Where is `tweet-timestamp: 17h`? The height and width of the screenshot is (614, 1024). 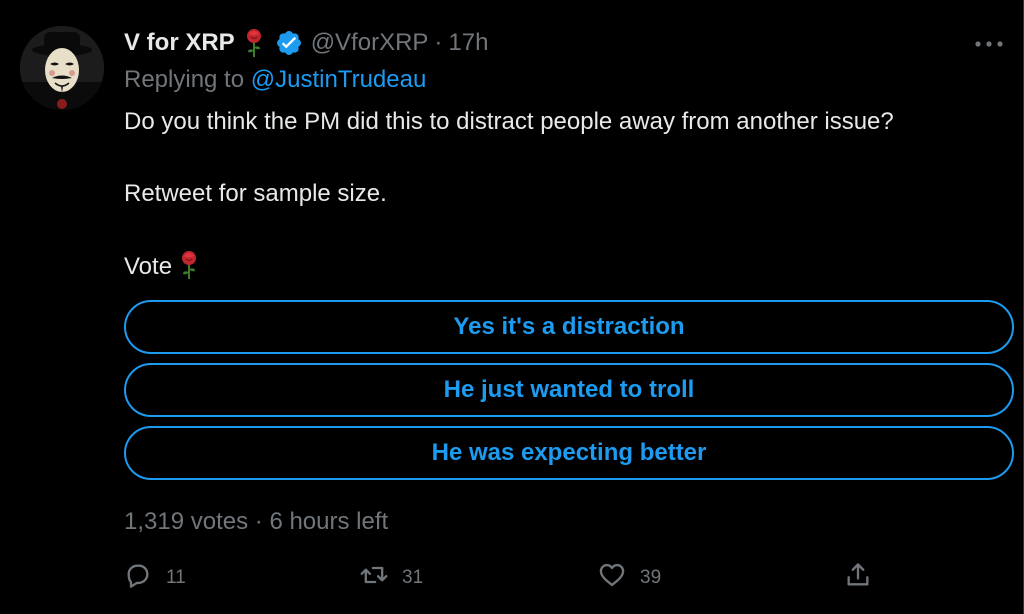 tweet-timestamp: 17h is located at coordinates (468, 43).